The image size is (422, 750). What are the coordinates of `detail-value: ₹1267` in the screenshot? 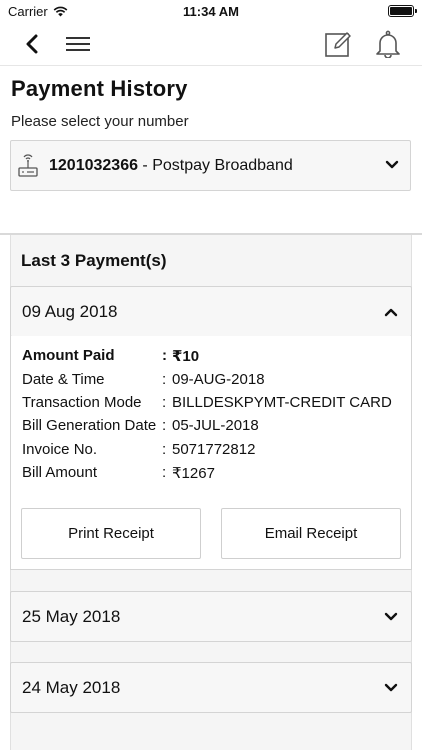 It's located at (193, 473).